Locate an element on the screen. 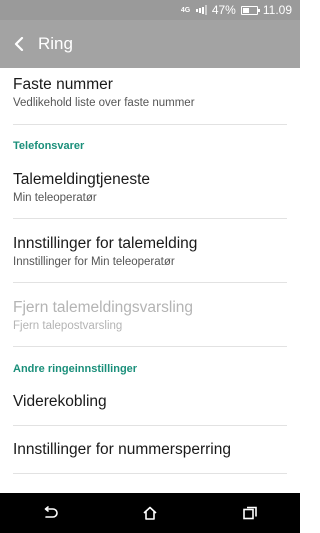 The height and width of the screenshot is (533, 320). battery-level is located at coordinates (245, 10).